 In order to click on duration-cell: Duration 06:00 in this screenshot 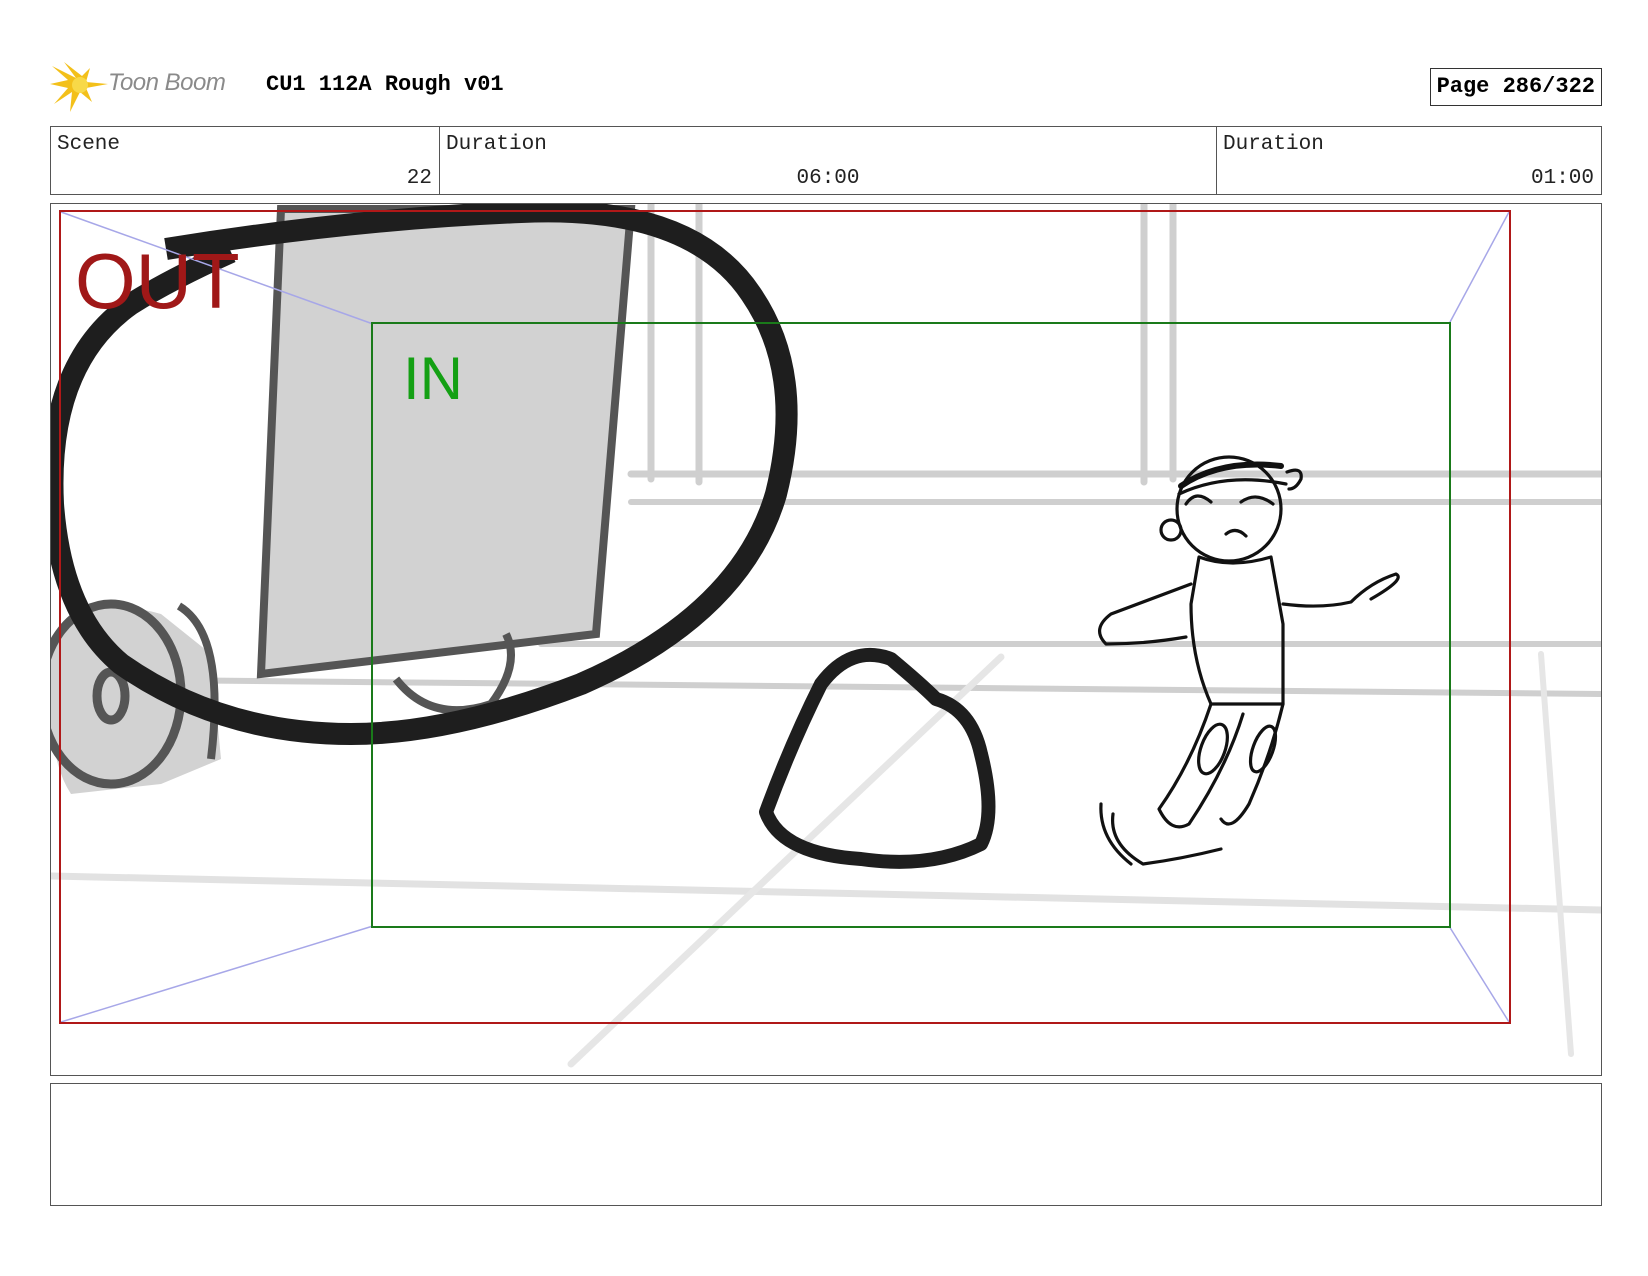, I will do `click(827, 160)`.